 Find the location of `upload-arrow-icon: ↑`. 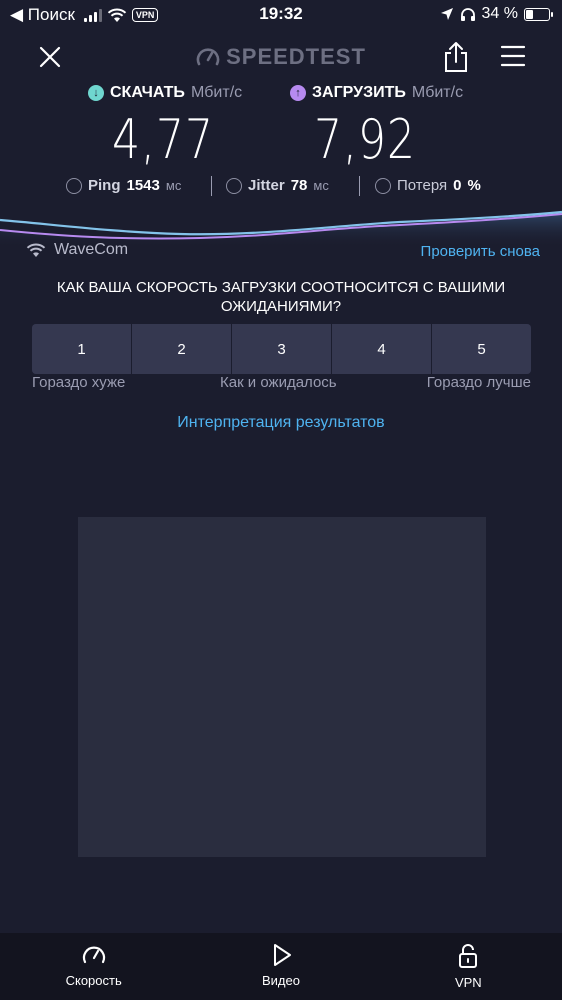

upload-arrow-icon: ↑ is located at coordinates (298, 93).